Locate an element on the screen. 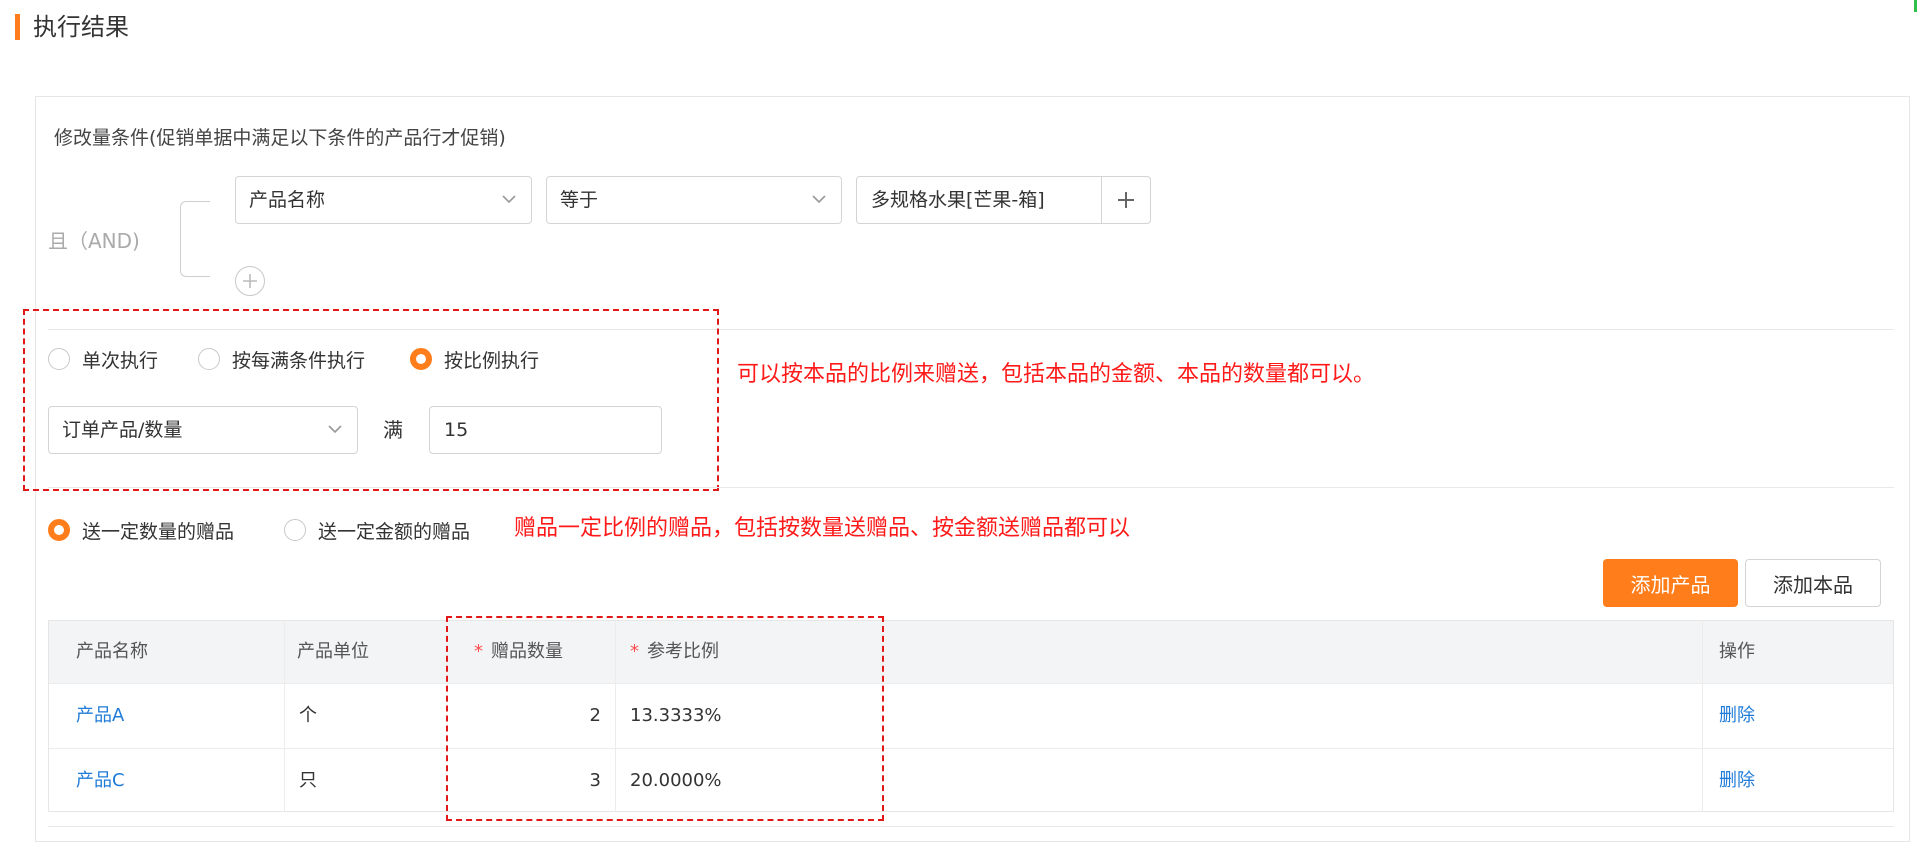  add-product-button: 添加产品 is located at coordinates (1670, 583).